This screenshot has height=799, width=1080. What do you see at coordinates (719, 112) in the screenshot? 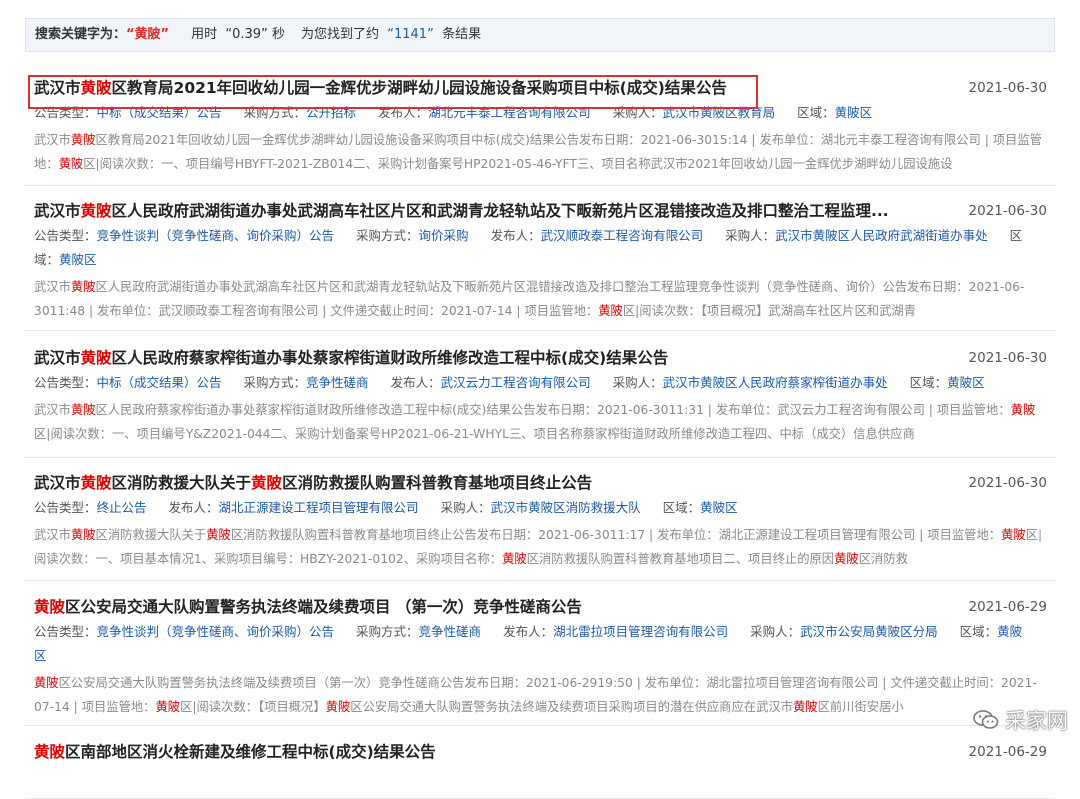
I see `meta-value-link: 武汉市黄陂区教育局` at bounding box center [719, 112].